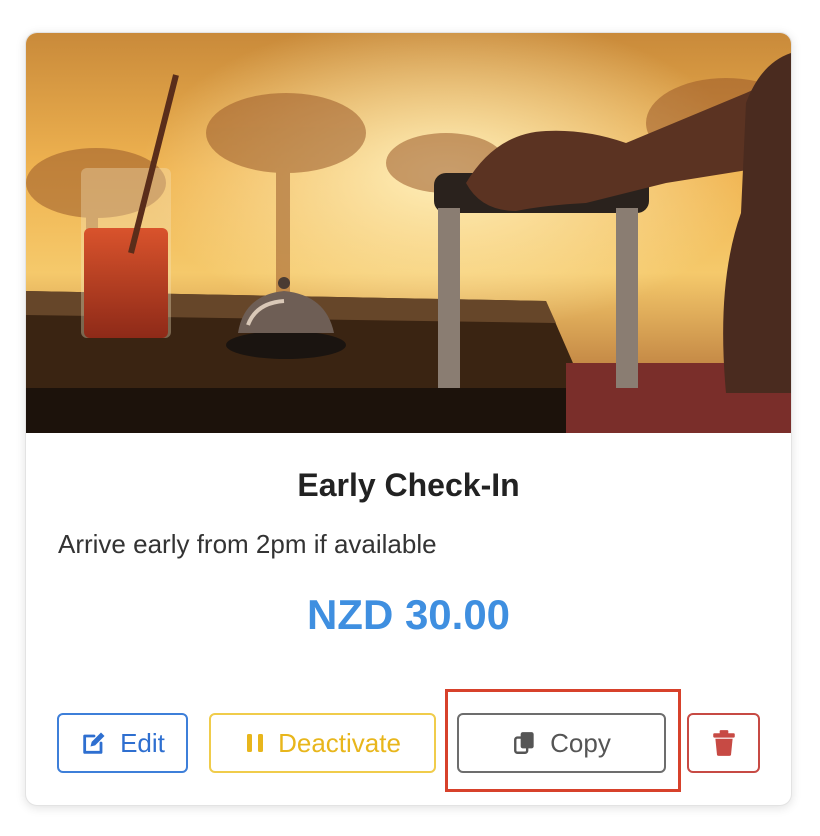 The image size is (820, 836). I want to click on card-price: NZD 30.00, so click(408, 614).